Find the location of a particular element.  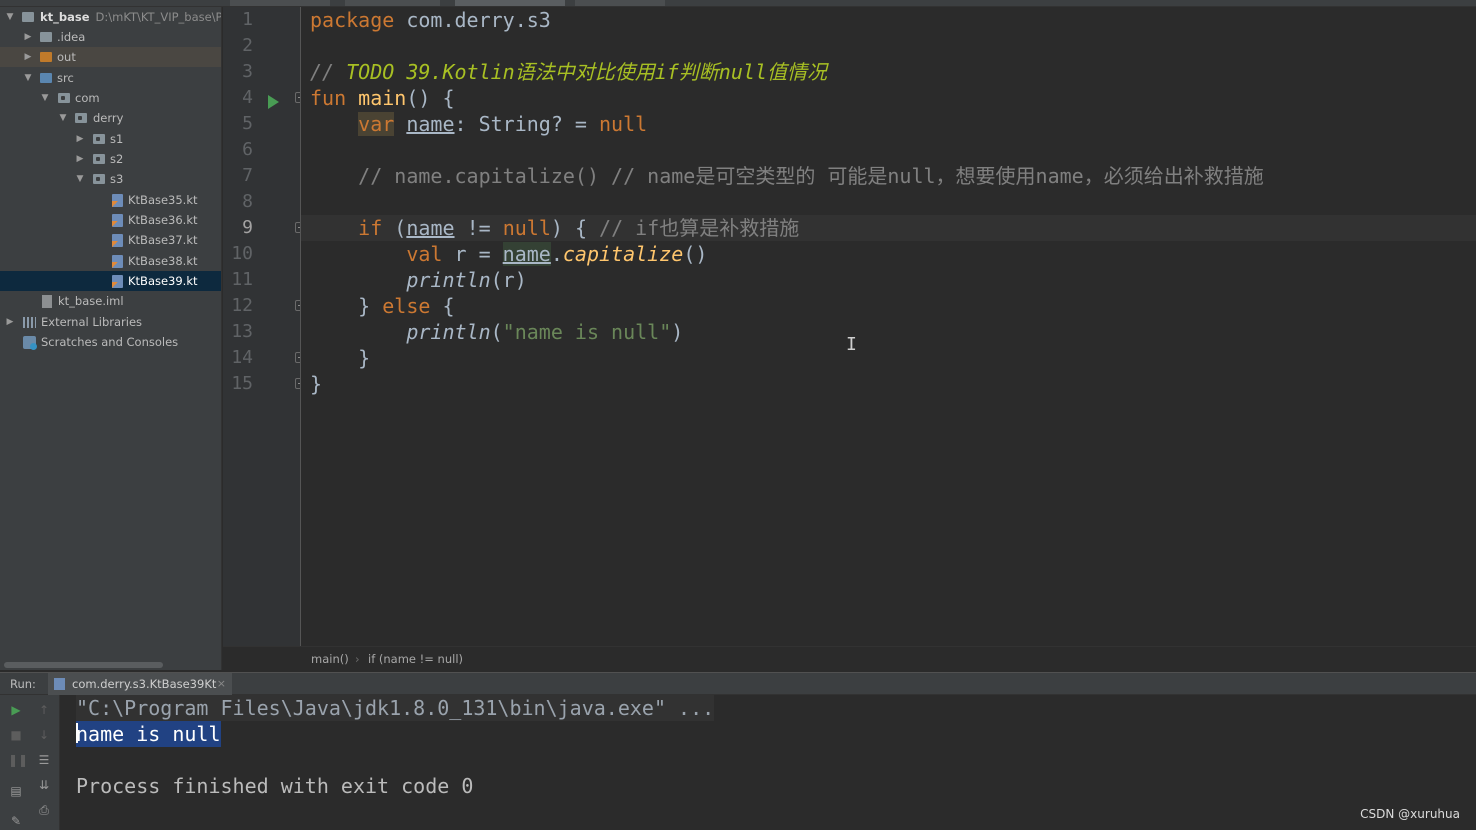

string-literal: "name is null" is located at coordinates (587, 332).